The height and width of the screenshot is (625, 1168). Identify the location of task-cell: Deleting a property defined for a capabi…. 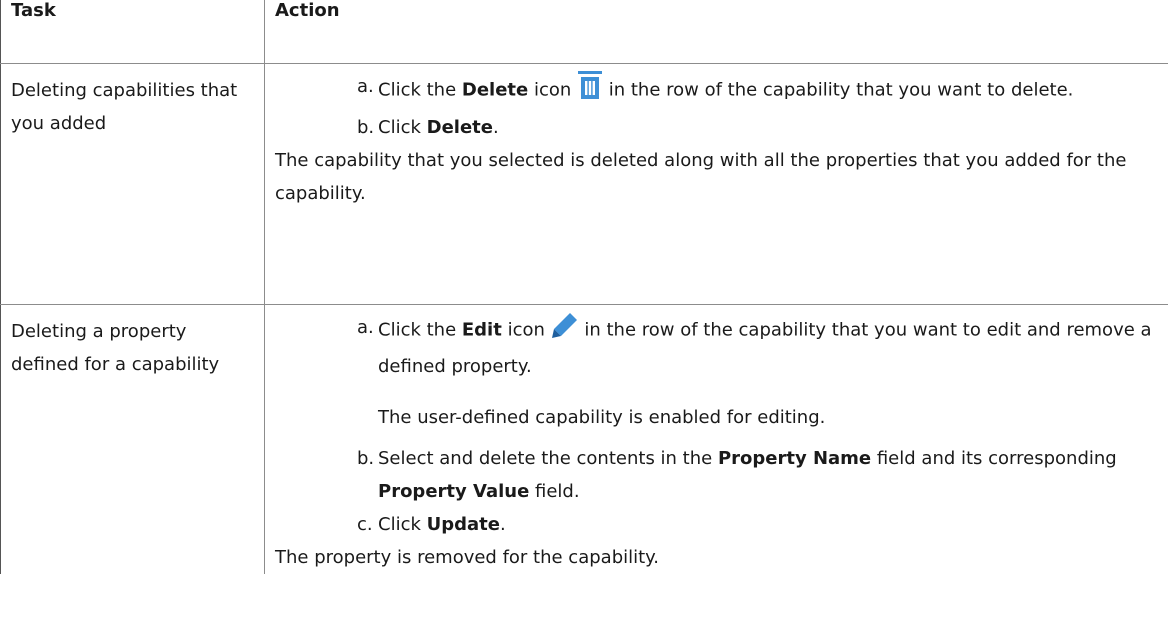
(132, 439).